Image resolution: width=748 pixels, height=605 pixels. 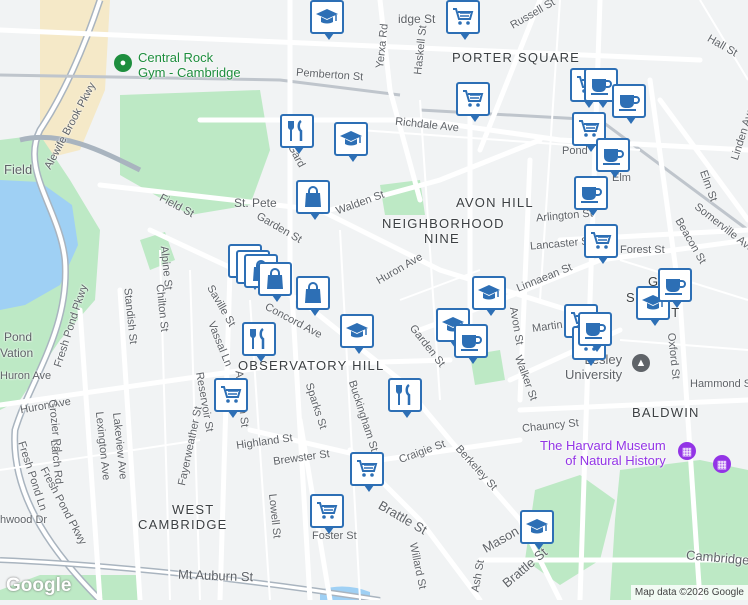 What do you see at coordinates (603, 445) in the screenshot?
I see `poi-line: The Harvard Museum` at bounding box center [603, 445].